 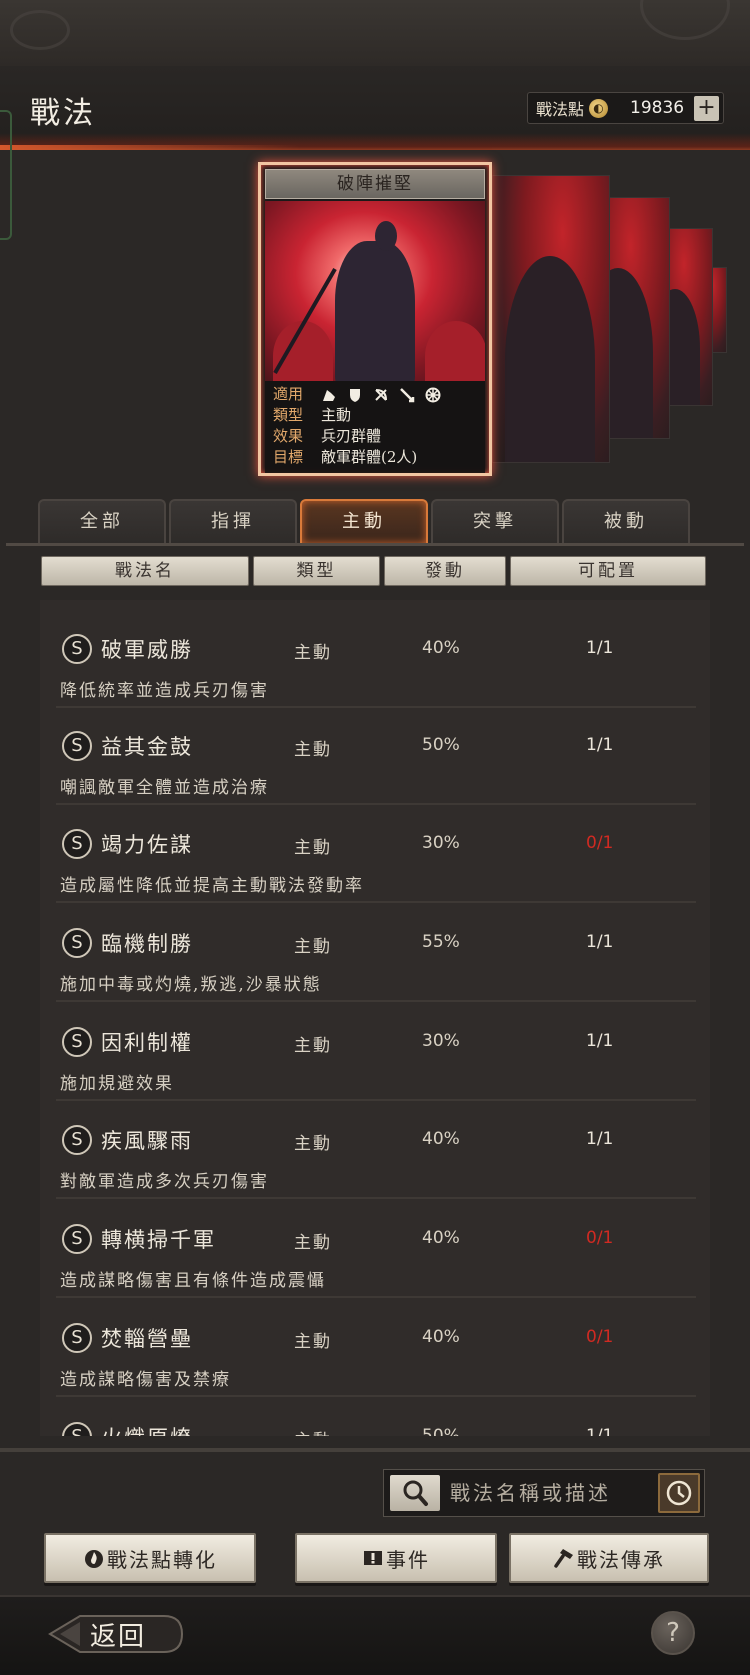 I want to click on tactic-name: 破軍威勝, so click(x=147, y=650).